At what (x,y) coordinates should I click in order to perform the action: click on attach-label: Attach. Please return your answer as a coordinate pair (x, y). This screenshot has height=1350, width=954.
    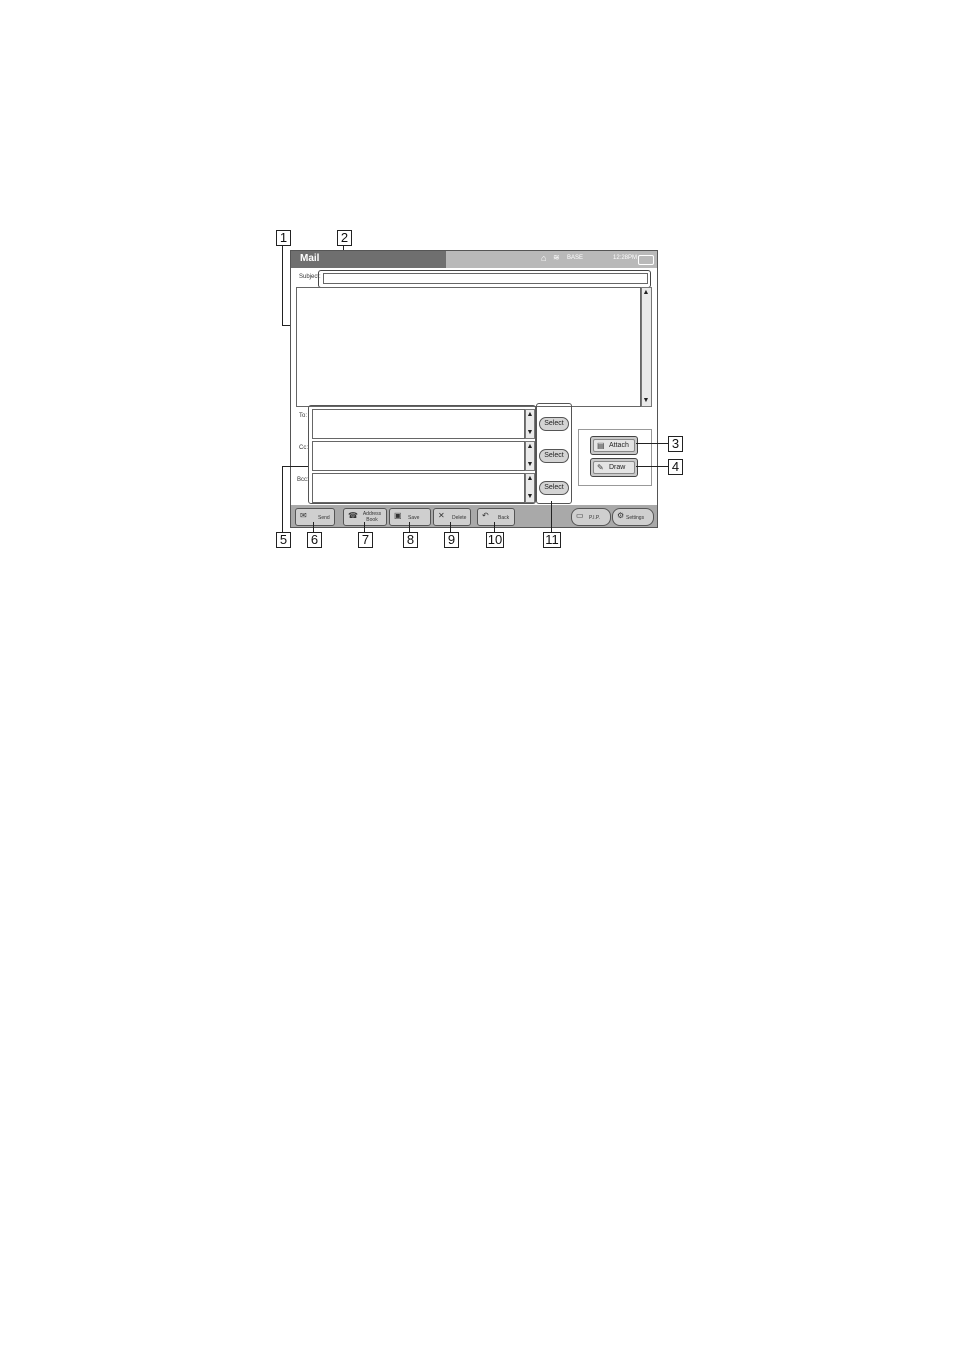
    Looking at the image, I should click on (619, 445).